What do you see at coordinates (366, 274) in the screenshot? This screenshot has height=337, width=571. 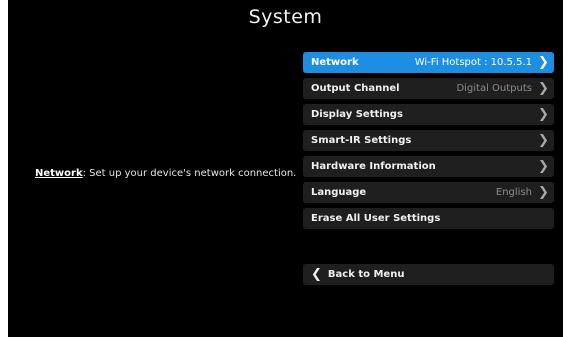 I see `back-label: Back to Menu` at bounding box center [366, 274].